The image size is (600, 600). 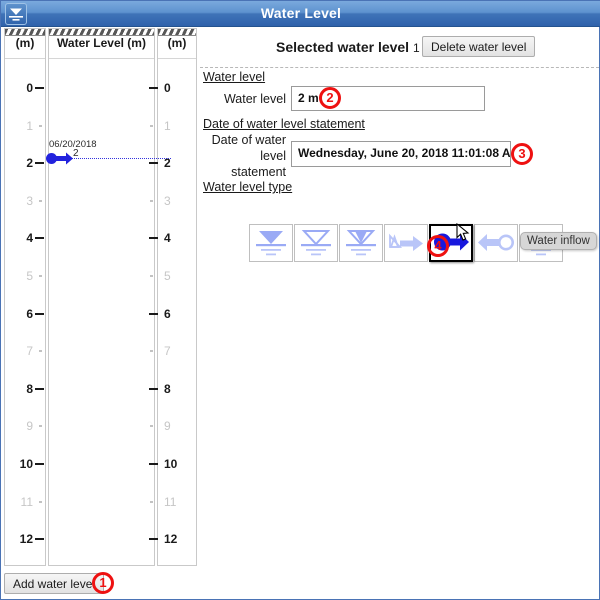 What do you see at coordinates (25, 297) in the screenshot?
I see `chart-left-axis-column: (m)` at bounding box center [25, 297].